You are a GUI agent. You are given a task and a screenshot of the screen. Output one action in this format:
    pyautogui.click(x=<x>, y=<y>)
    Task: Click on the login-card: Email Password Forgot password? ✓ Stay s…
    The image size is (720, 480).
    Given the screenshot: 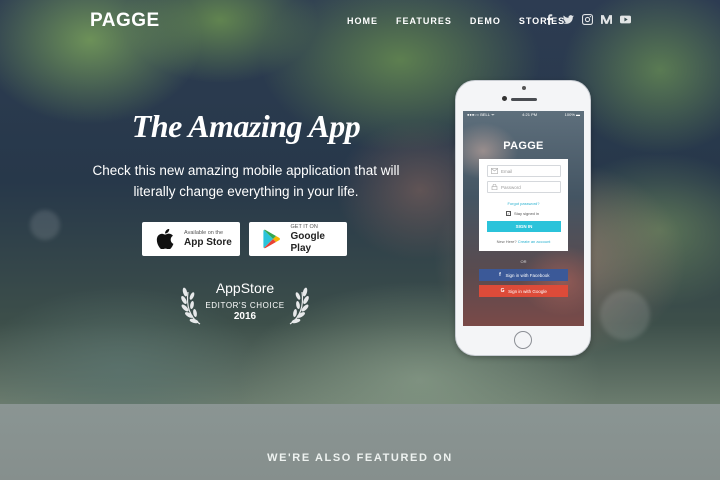 What is the action you would take?
    pyautogui.click(x=523, y=205)
    